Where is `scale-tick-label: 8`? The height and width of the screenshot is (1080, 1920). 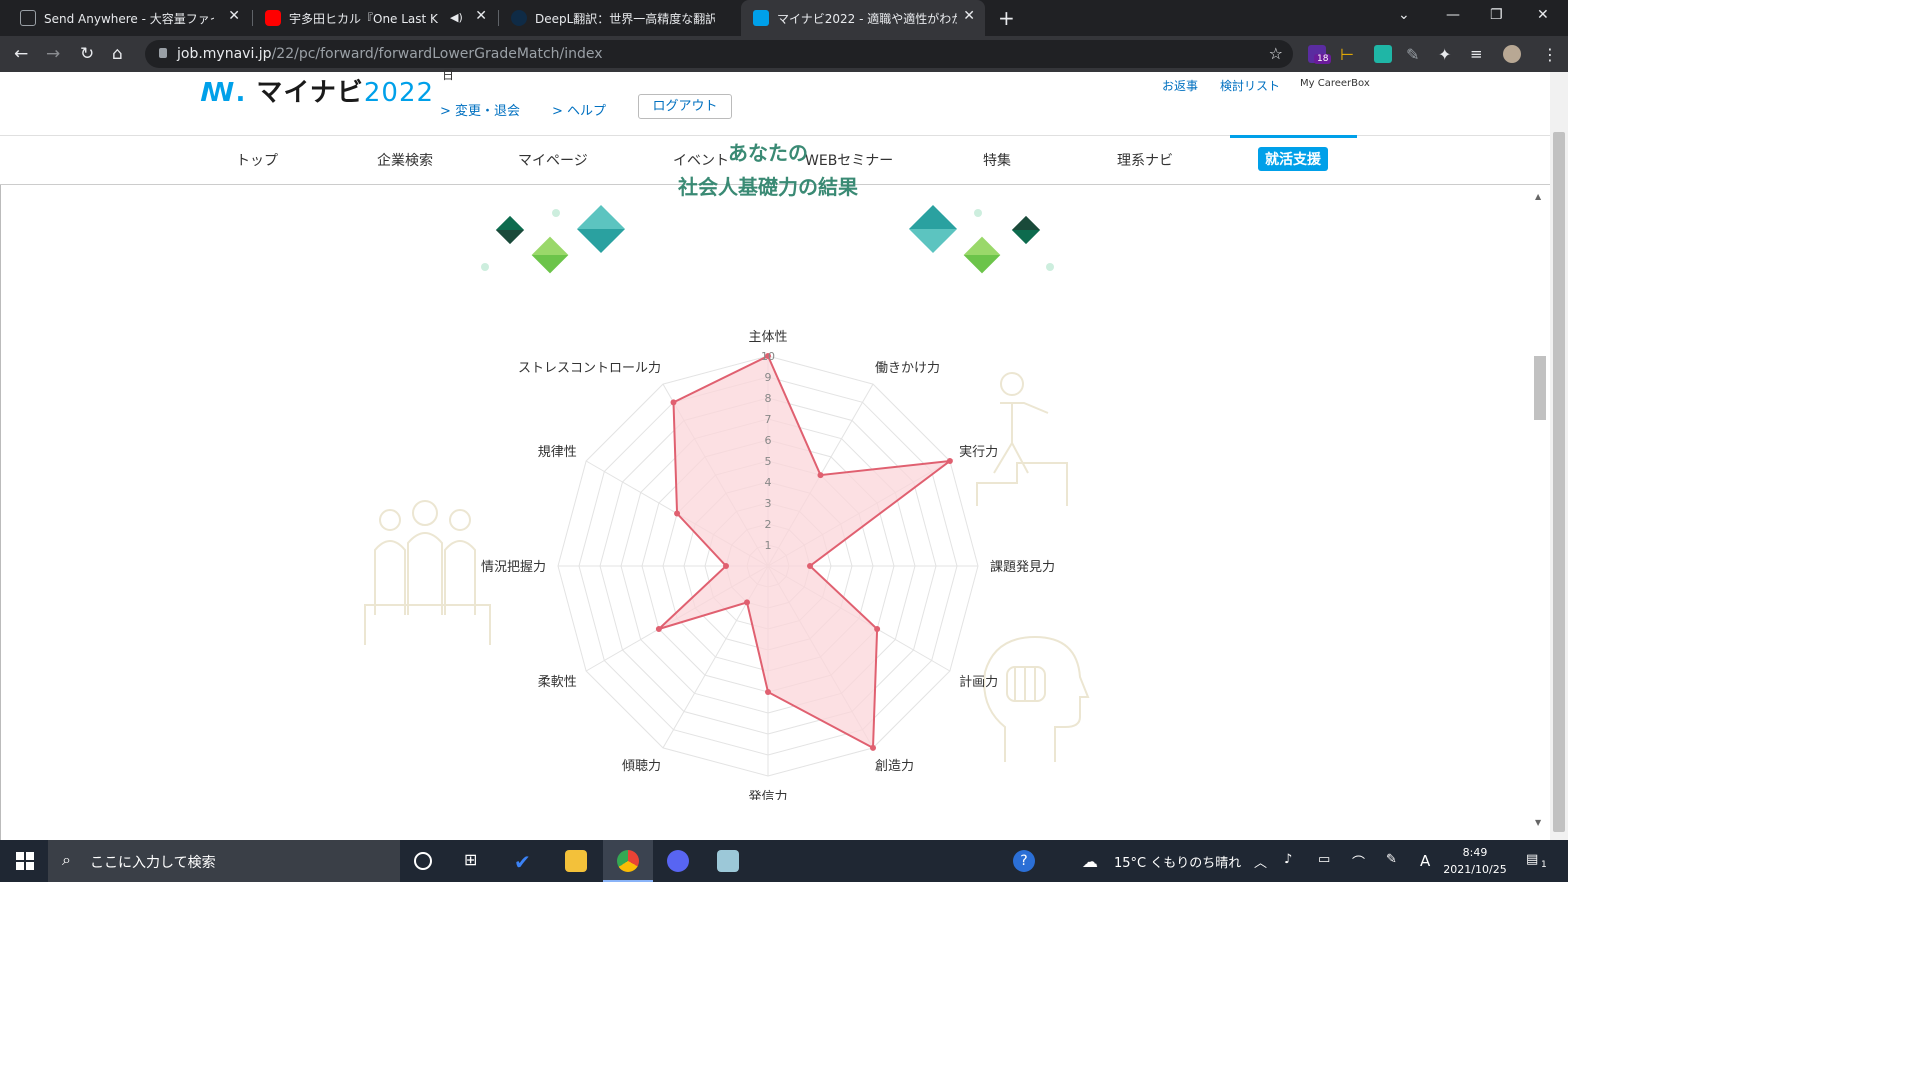
scale-tick-label: 8 is located at coordinates (768, 398).